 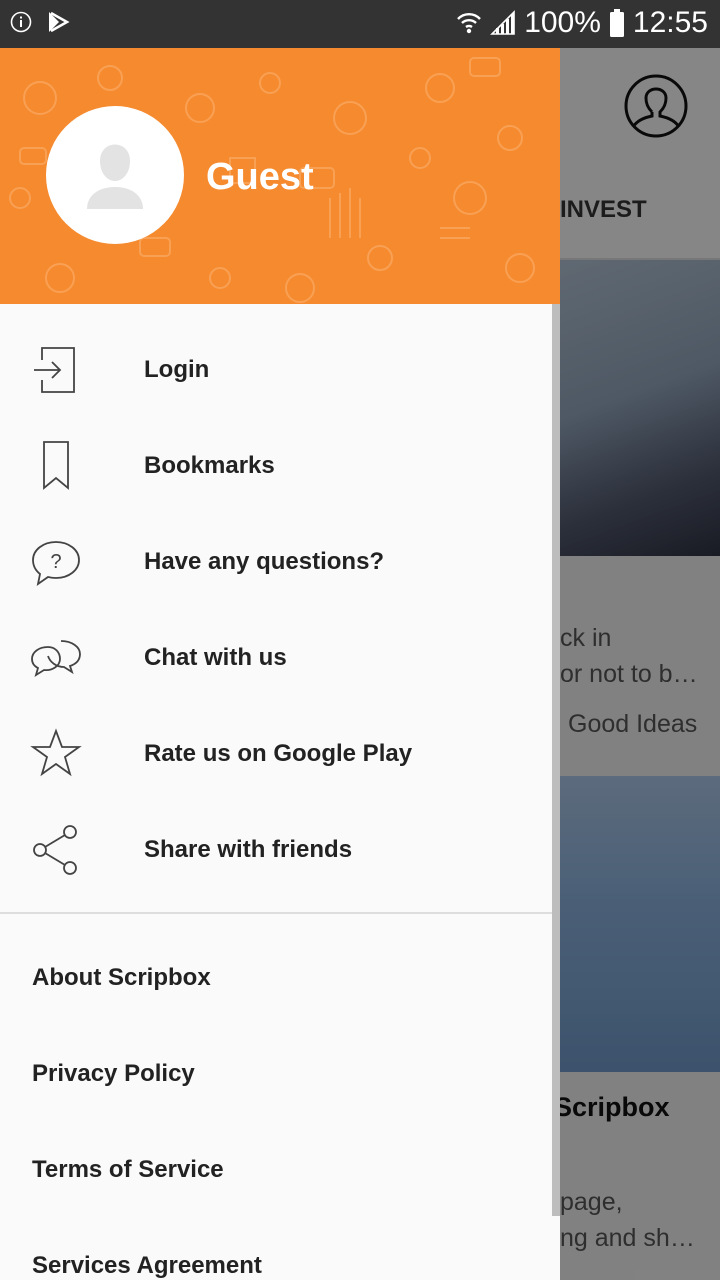 I want to click on menu-item-label: Rate us on Google Play, so click(x=278, y=753).